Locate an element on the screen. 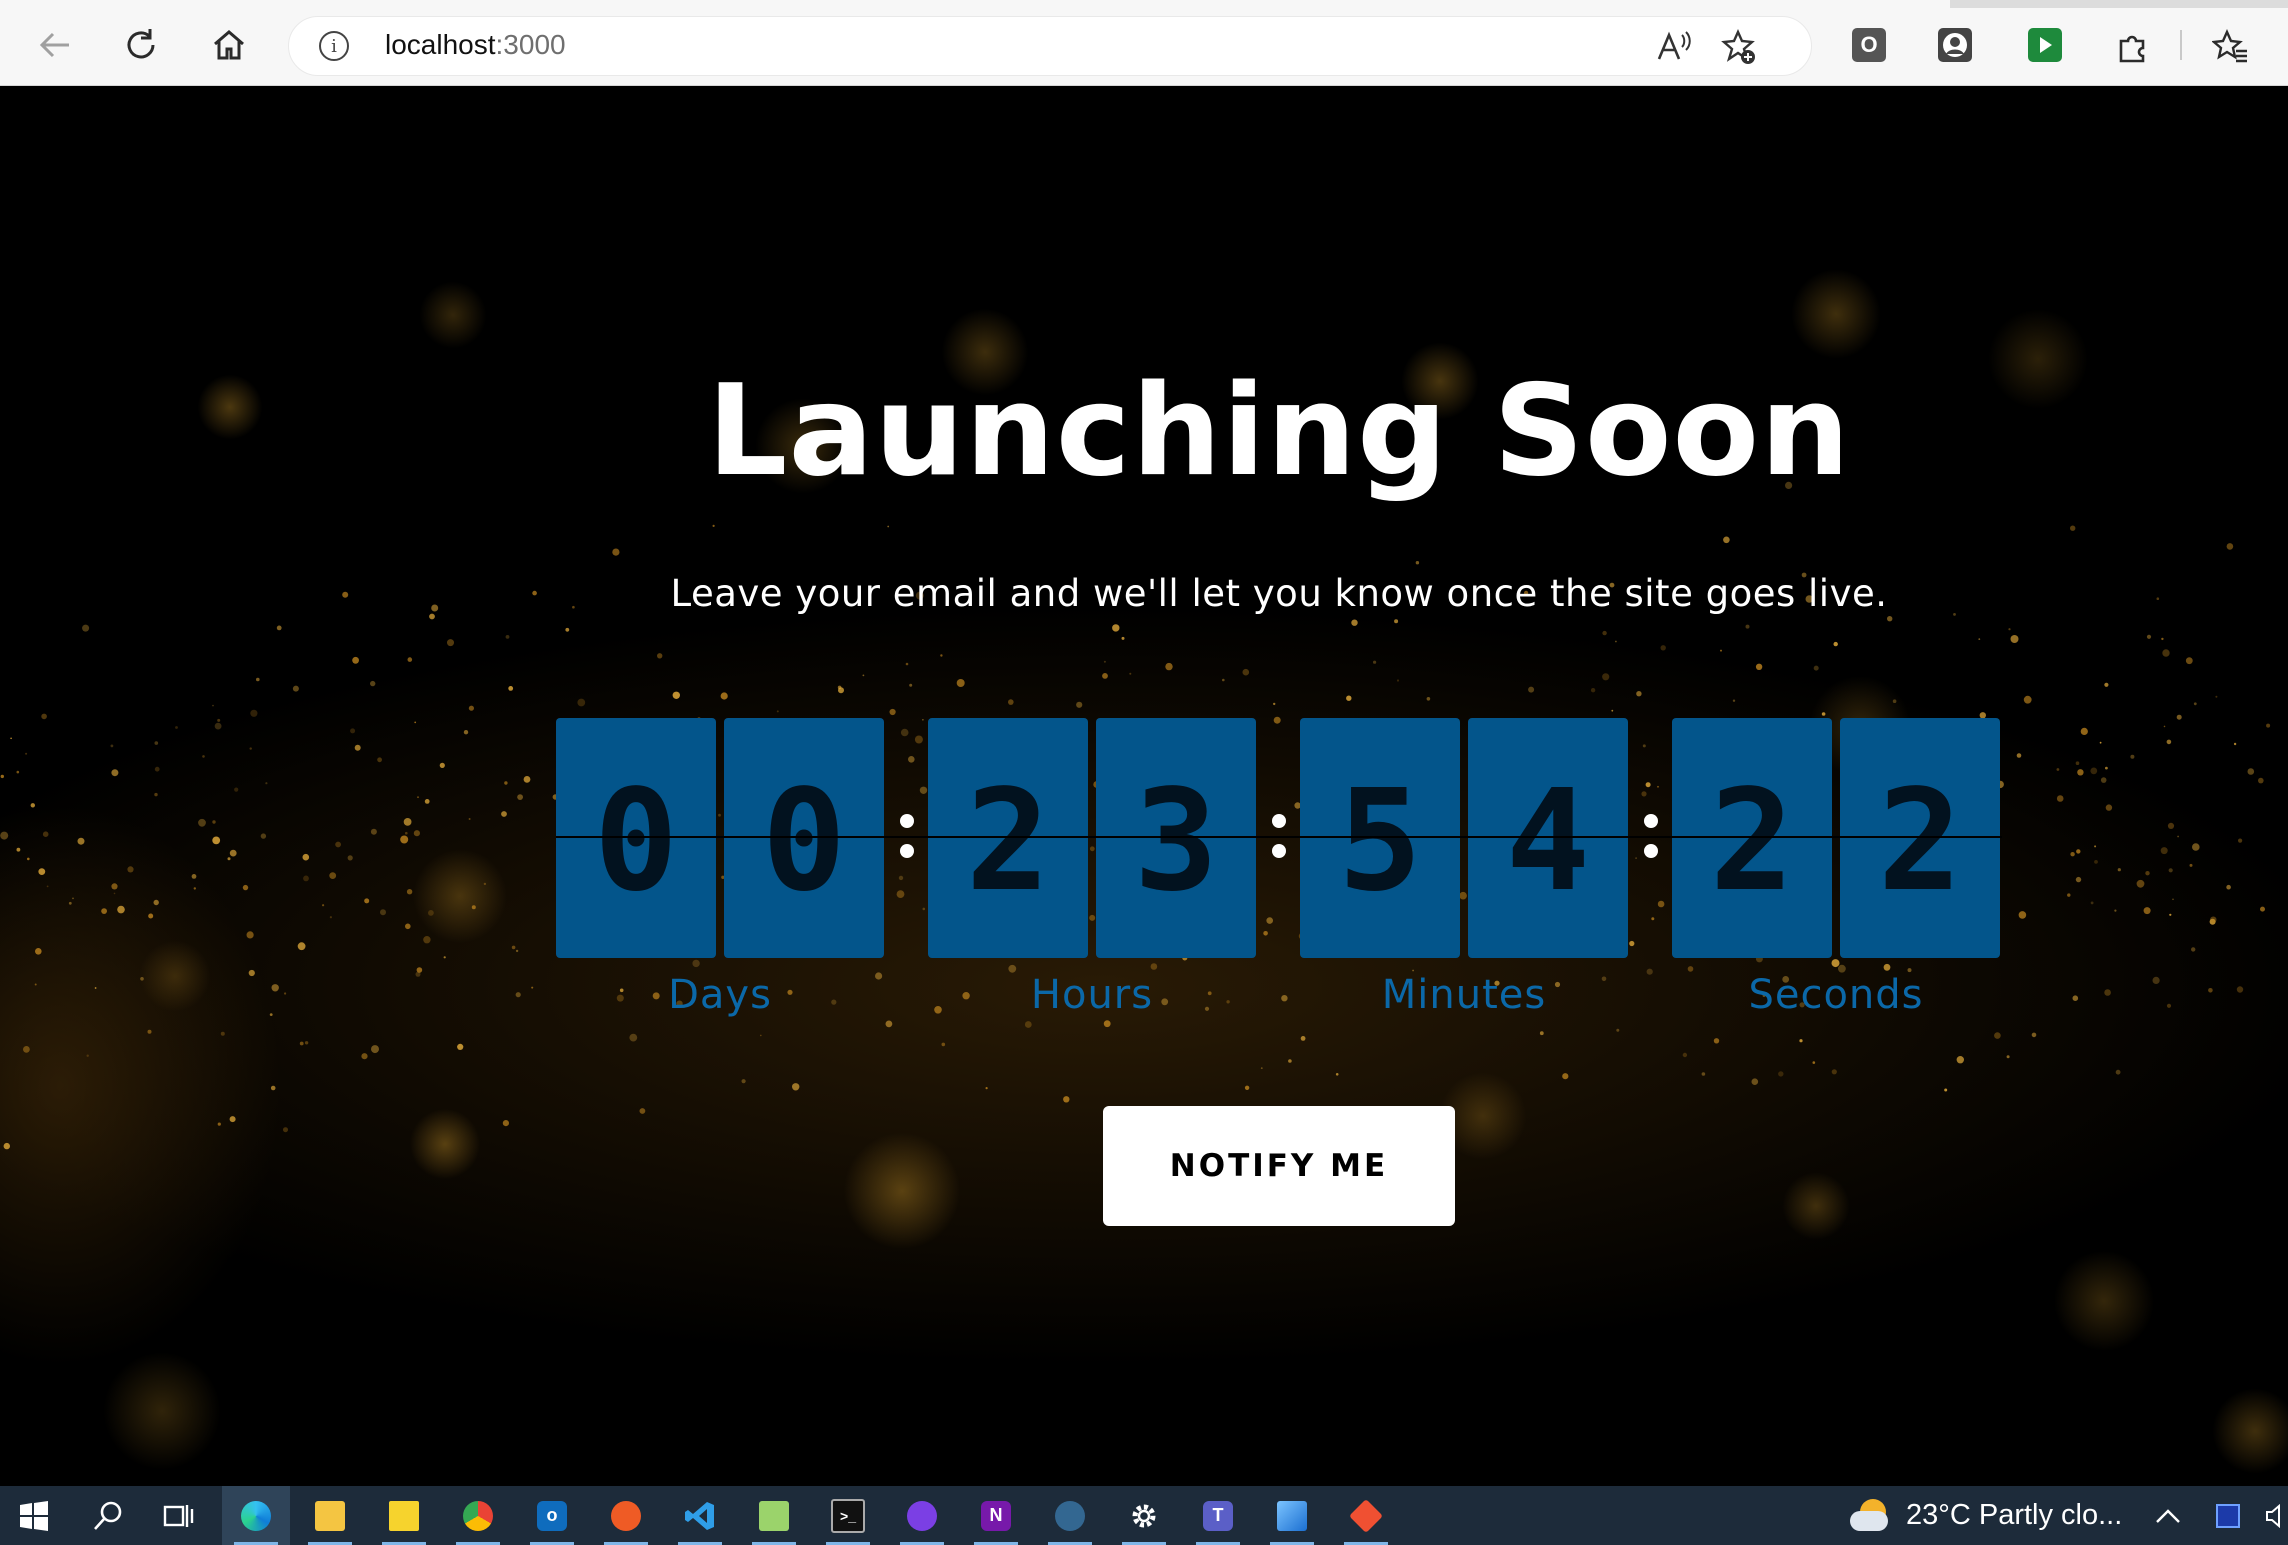  taskbar-notepad-plus-plus is located at coordinates (774, 1515).